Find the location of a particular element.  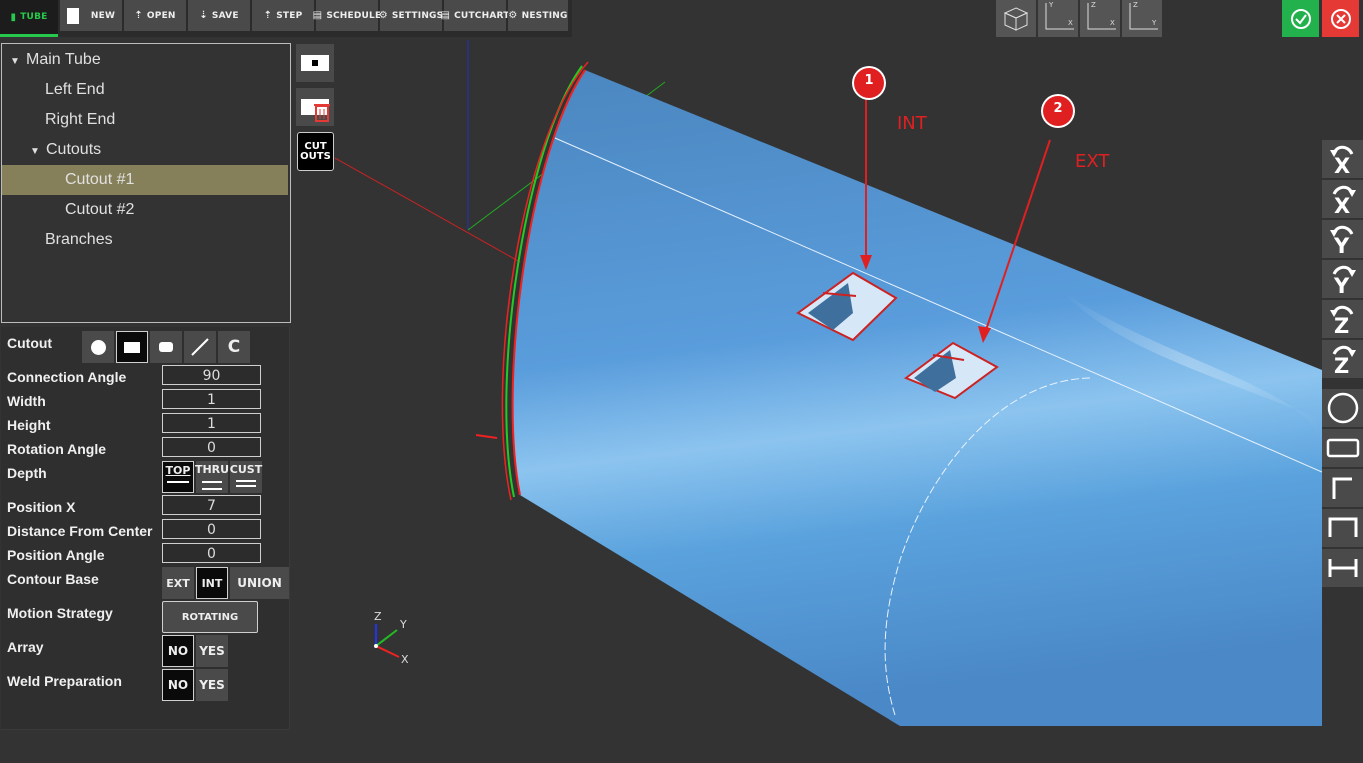

view-iso-button is located at coordinates (1016, 18).